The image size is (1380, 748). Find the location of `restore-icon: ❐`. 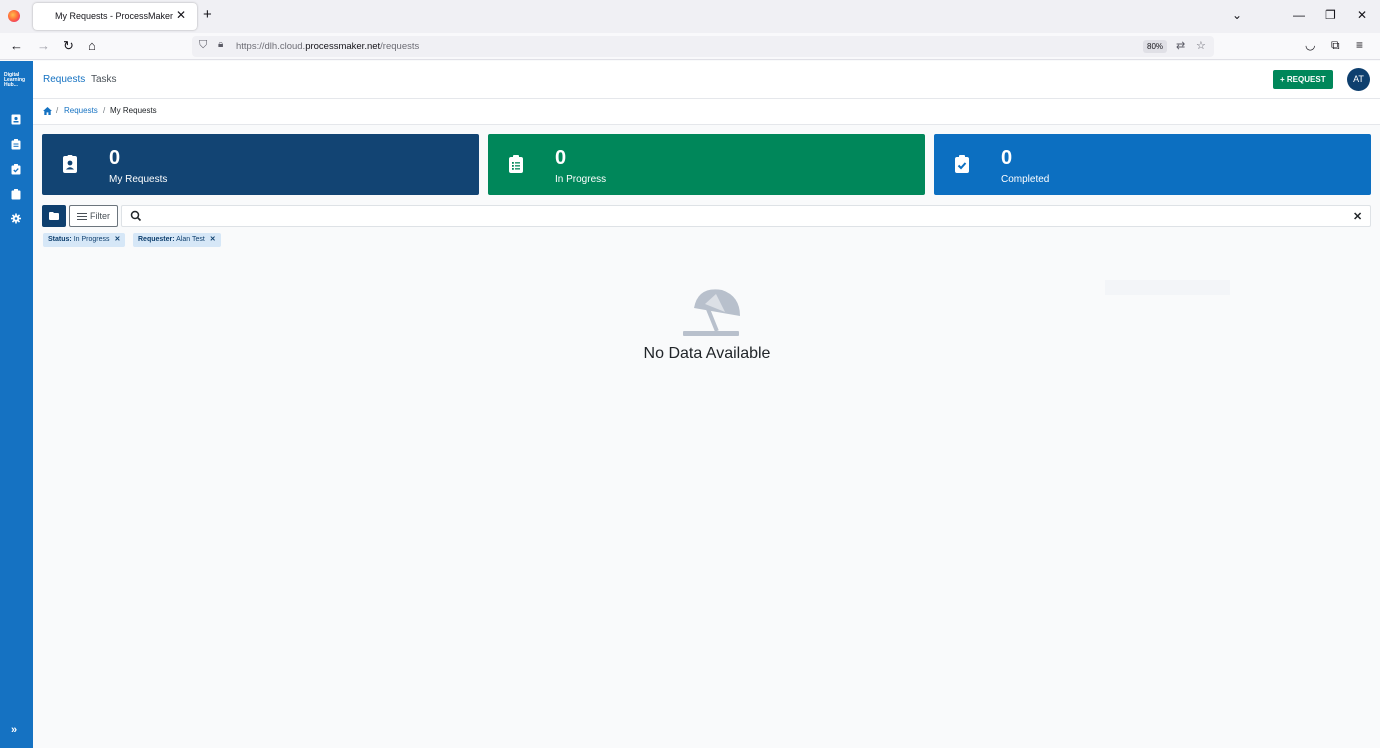

restore-icon: ❐ is located at coordinates (1330, 15).